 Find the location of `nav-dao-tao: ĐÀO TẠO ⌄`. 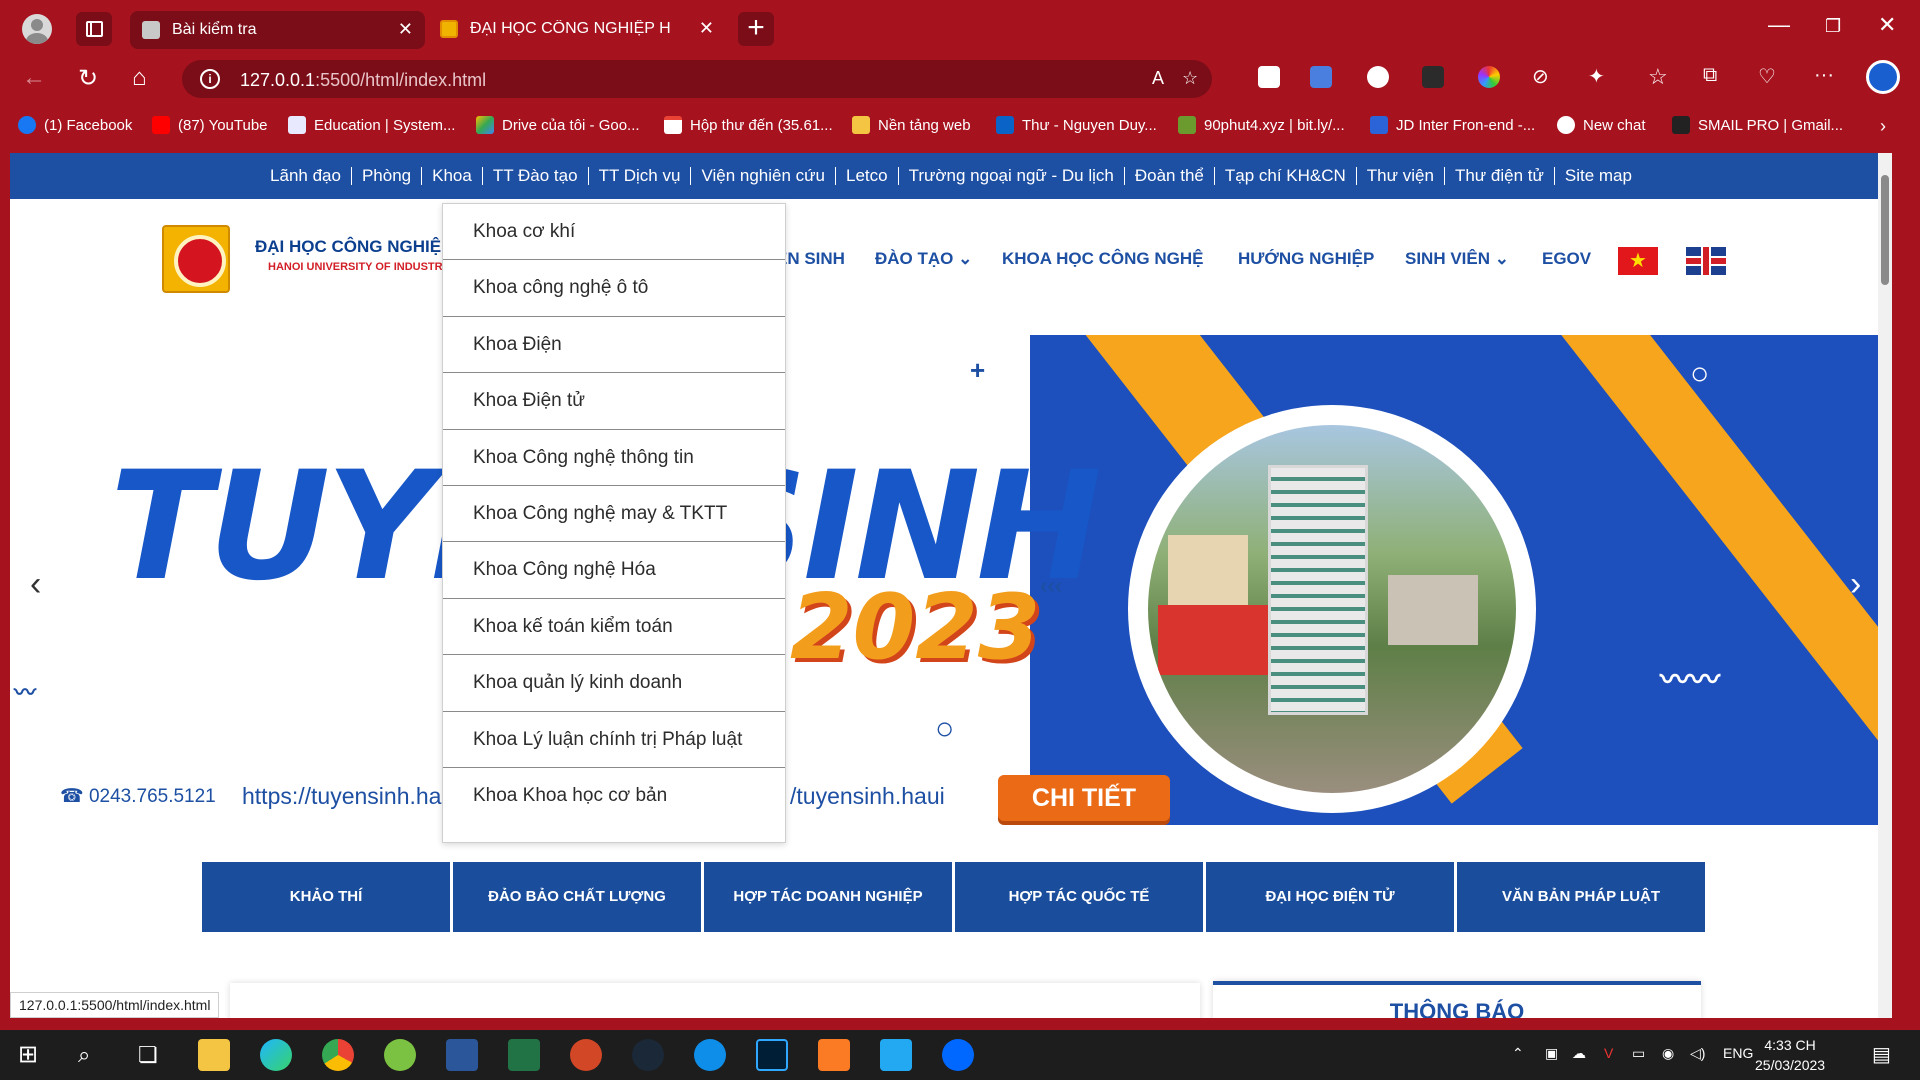

nav-dao-tao: ĐÀO TẠO ⌄ is located at coordinates (923, 259).